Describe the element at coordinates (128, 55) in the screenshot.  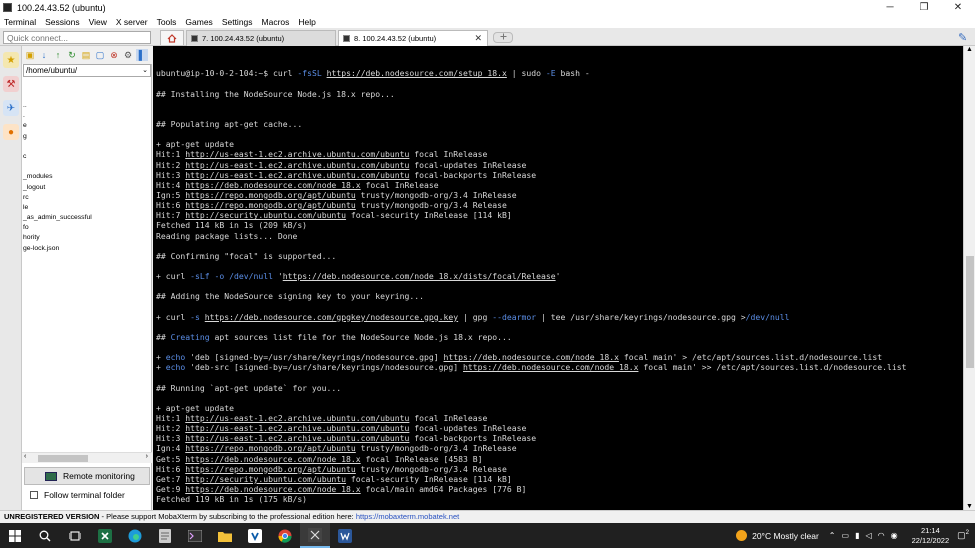
I see `properties-icon: ⚙` at that location.